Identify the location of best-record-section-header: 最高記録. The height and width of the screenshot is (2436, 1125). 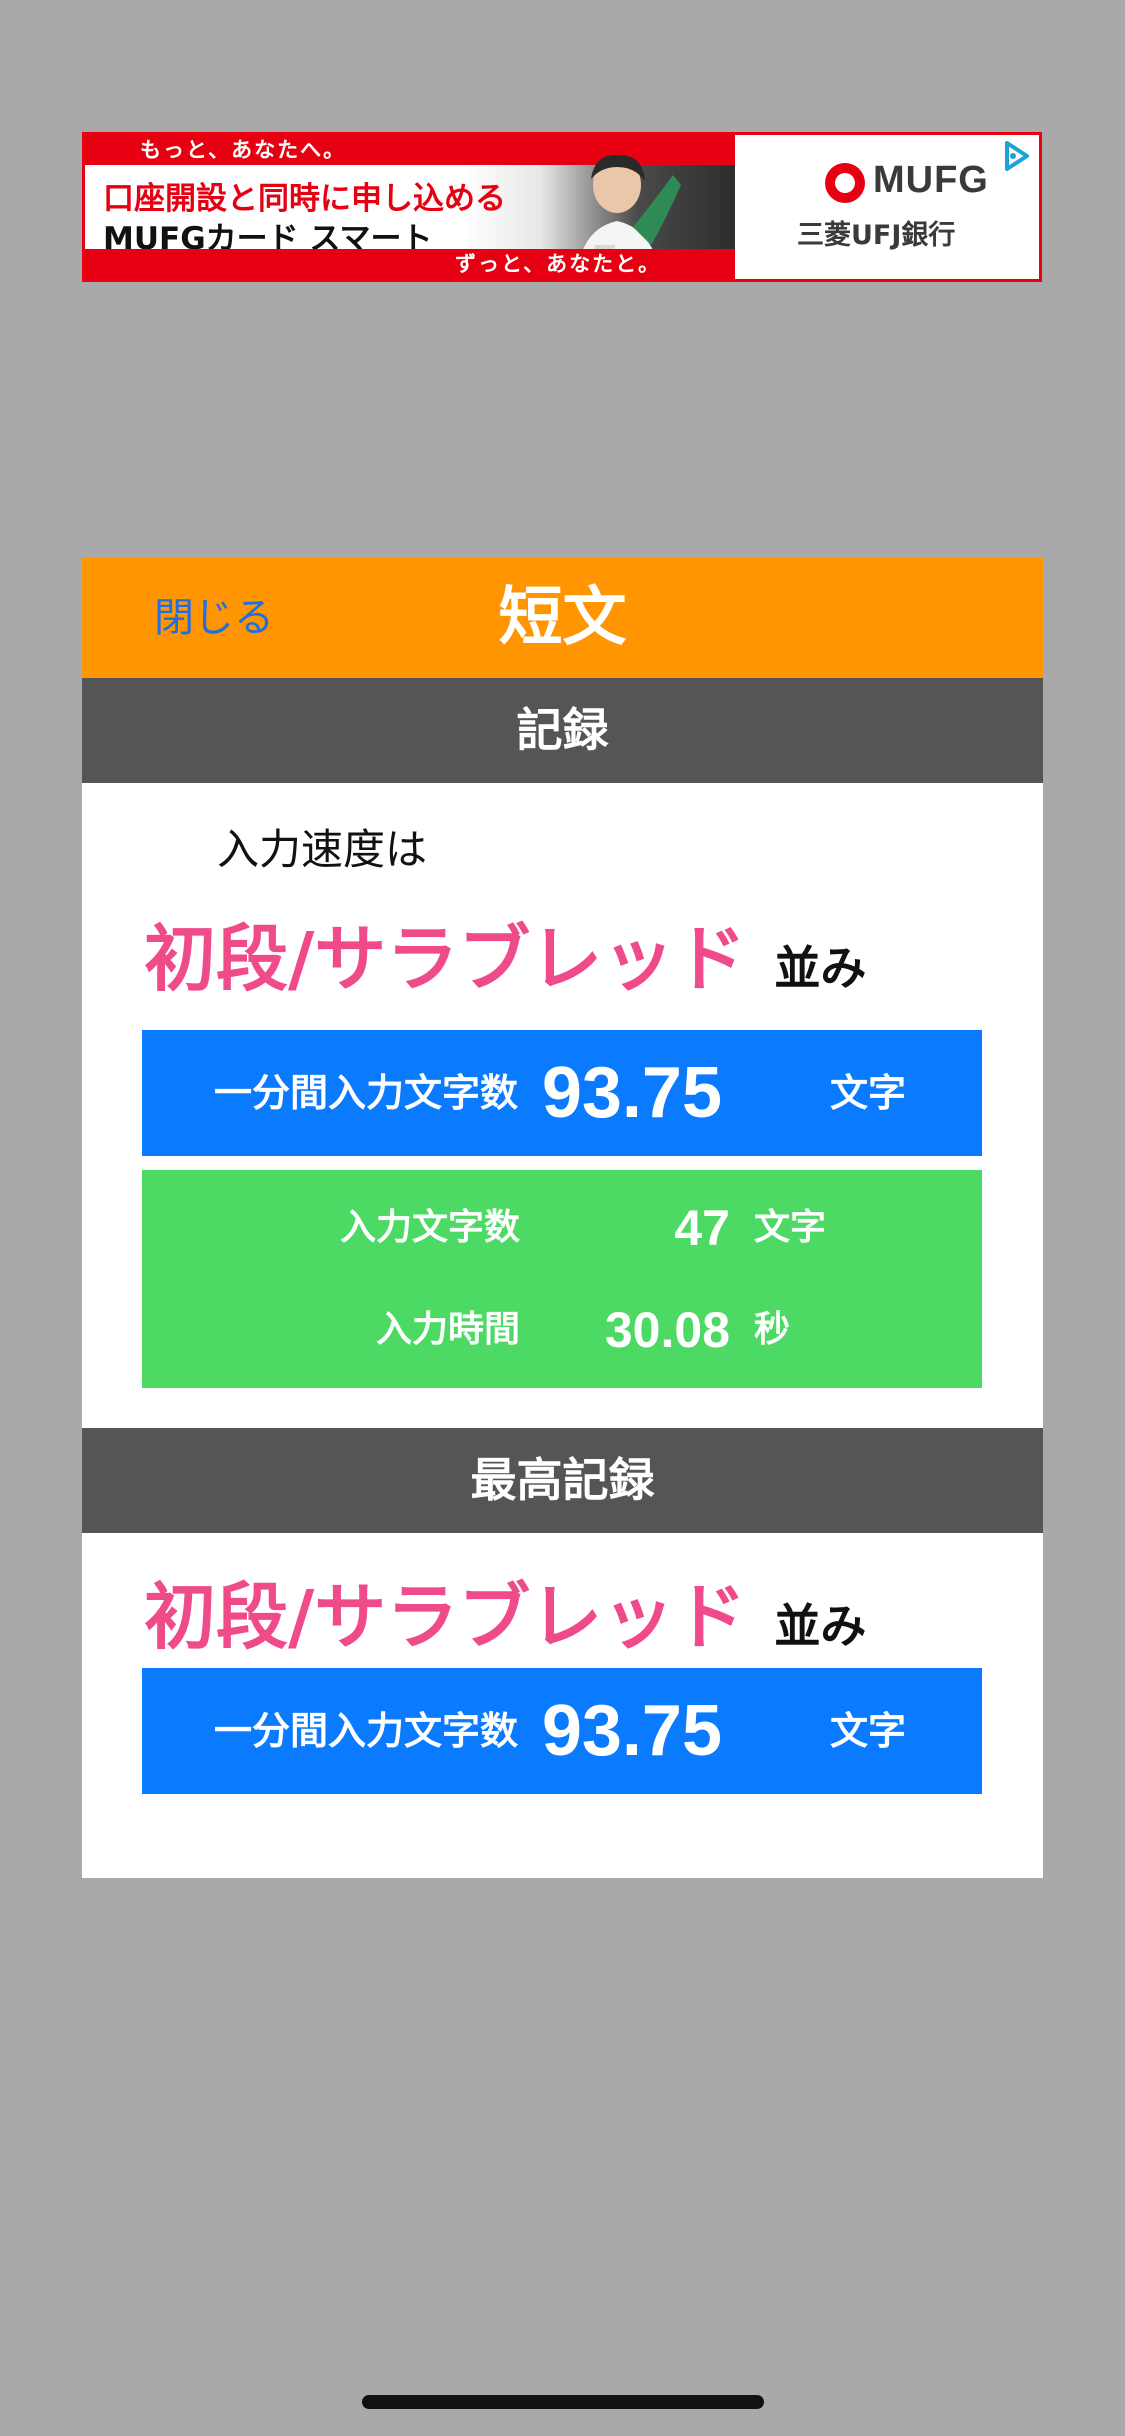
(562, 1480).